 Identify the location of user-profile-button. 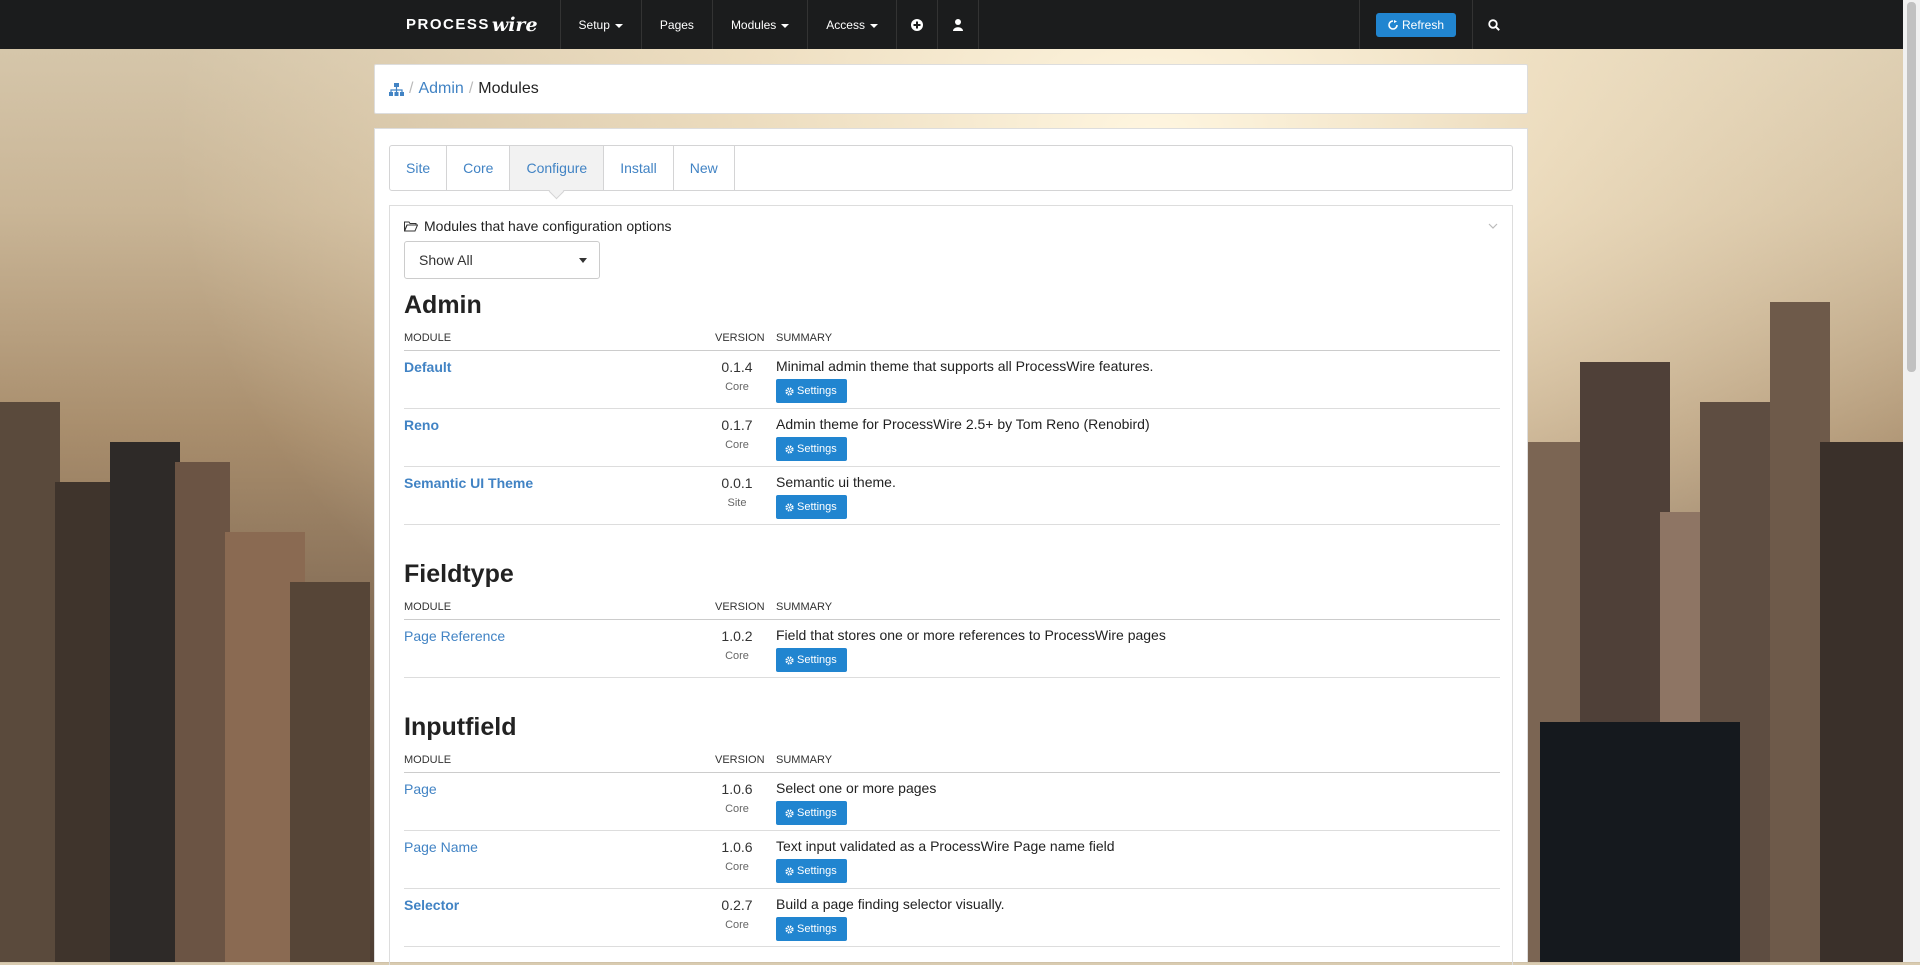
(957, 24).